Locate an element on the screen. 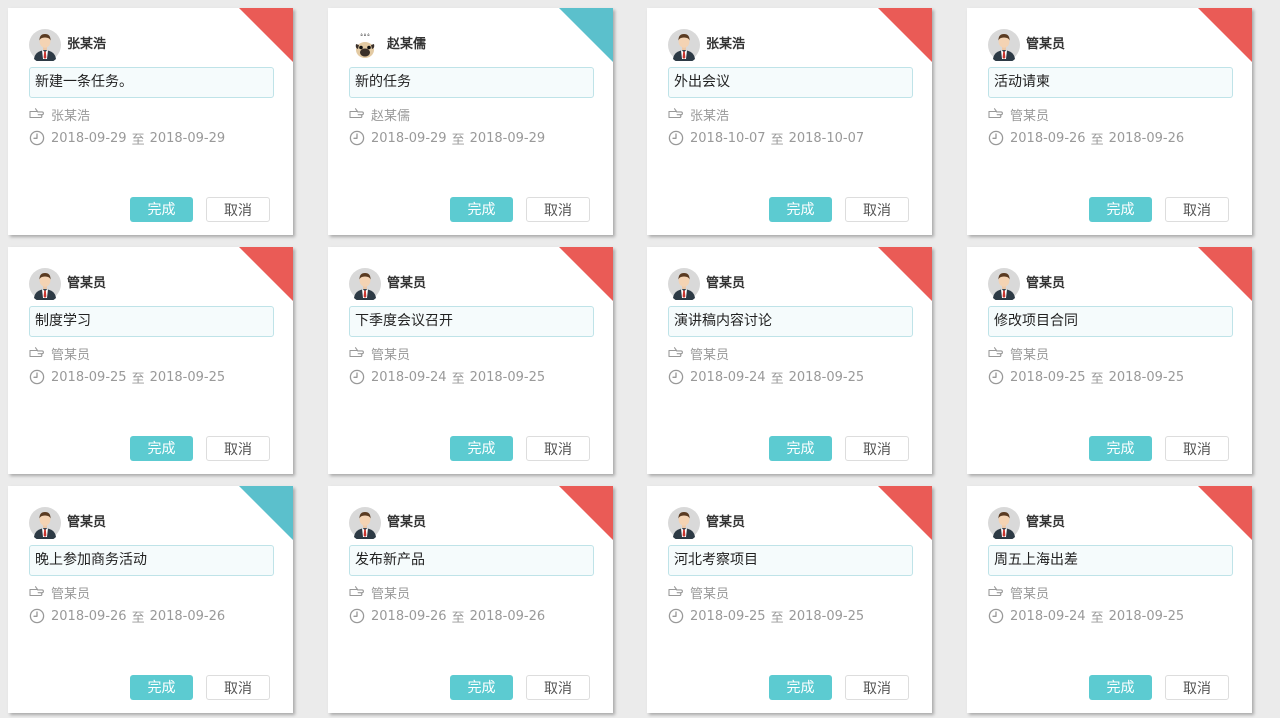 Image resolution: width=1280 pixels, height=718 pixels. start-date: 2018-09-24 is located at coordinates (1048, 616).